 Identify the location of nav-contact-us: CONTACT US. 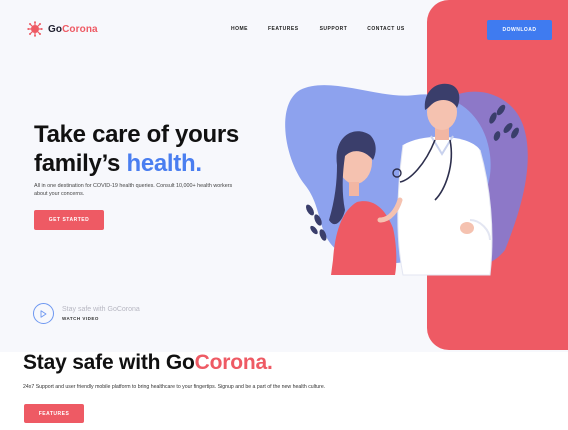
(385, 29).